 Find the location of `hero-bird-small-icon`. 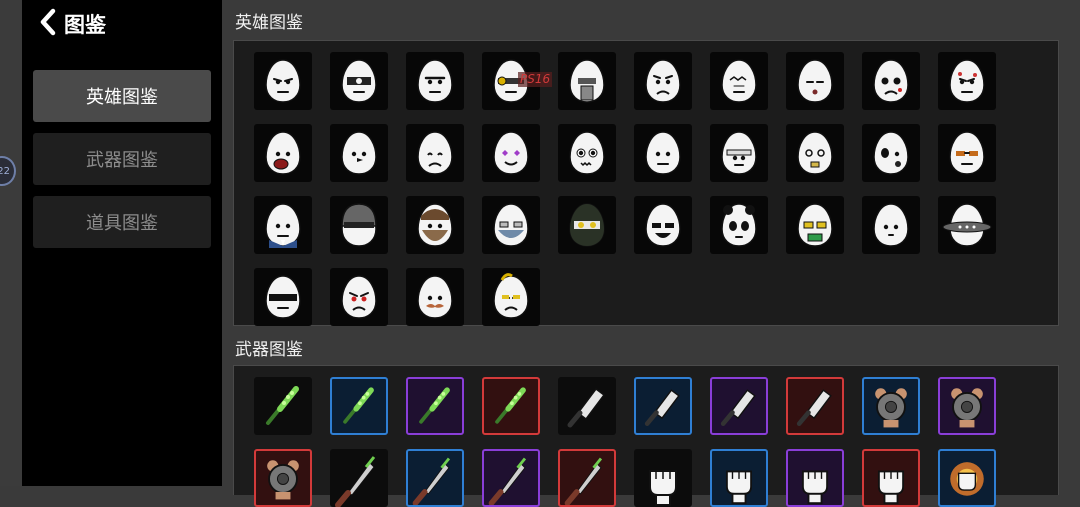

hero-bird-small-icon is located at coordinates (891, 225).